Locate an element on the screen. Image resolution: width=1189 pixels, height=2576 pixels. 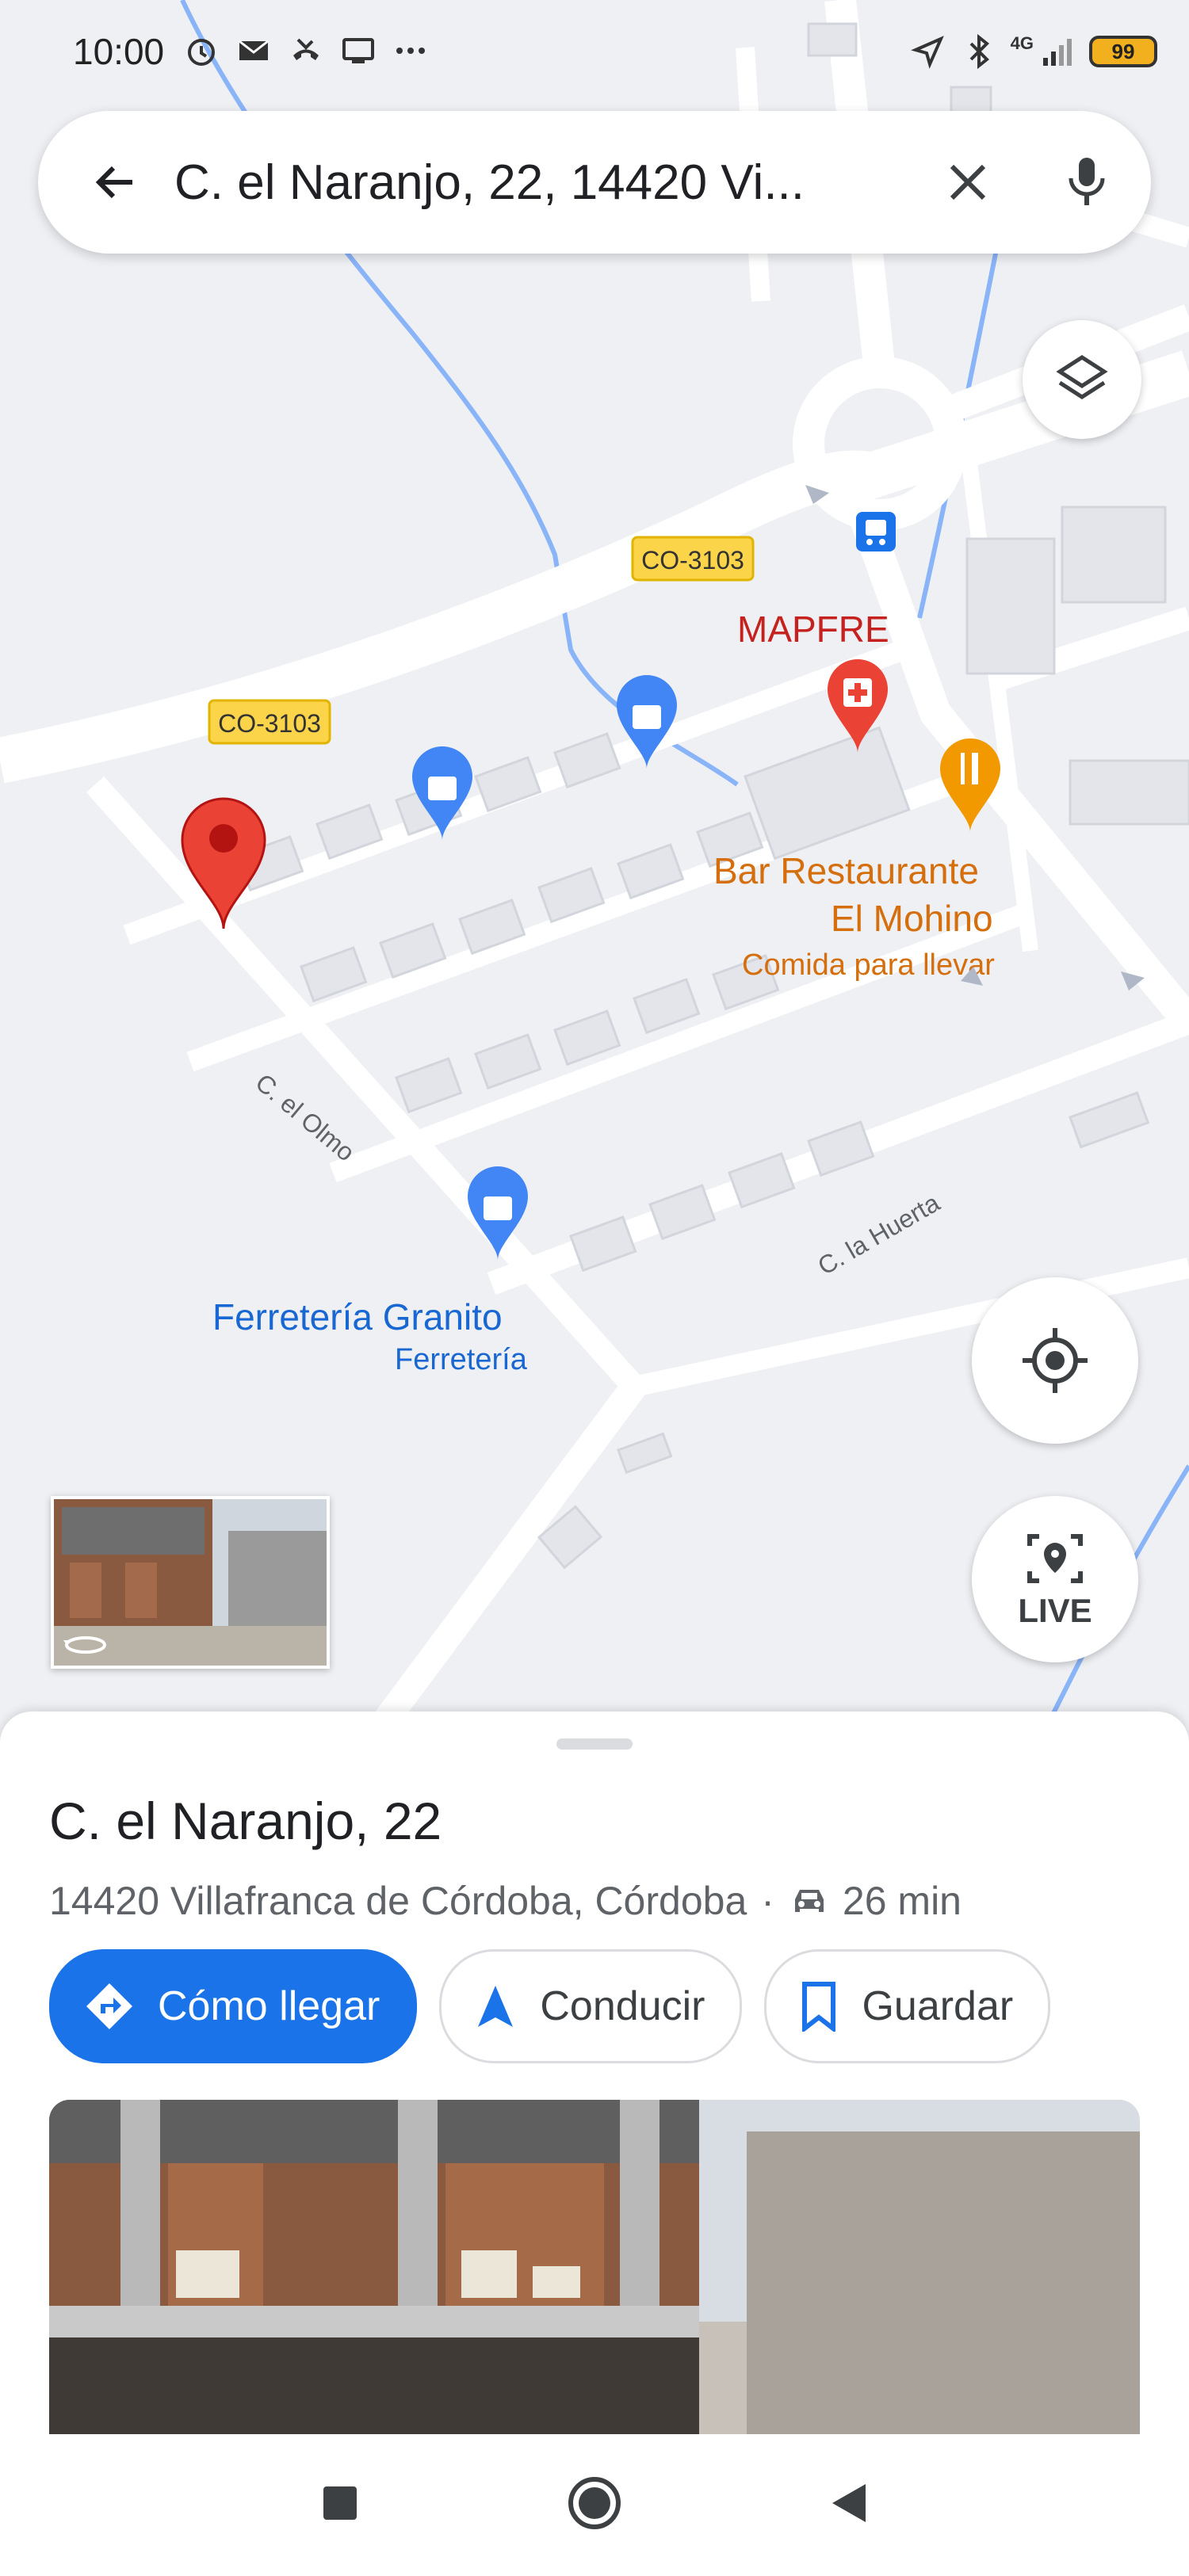
place-title: C. el Naranjo, 22 is located at coordinates (245, 1821).